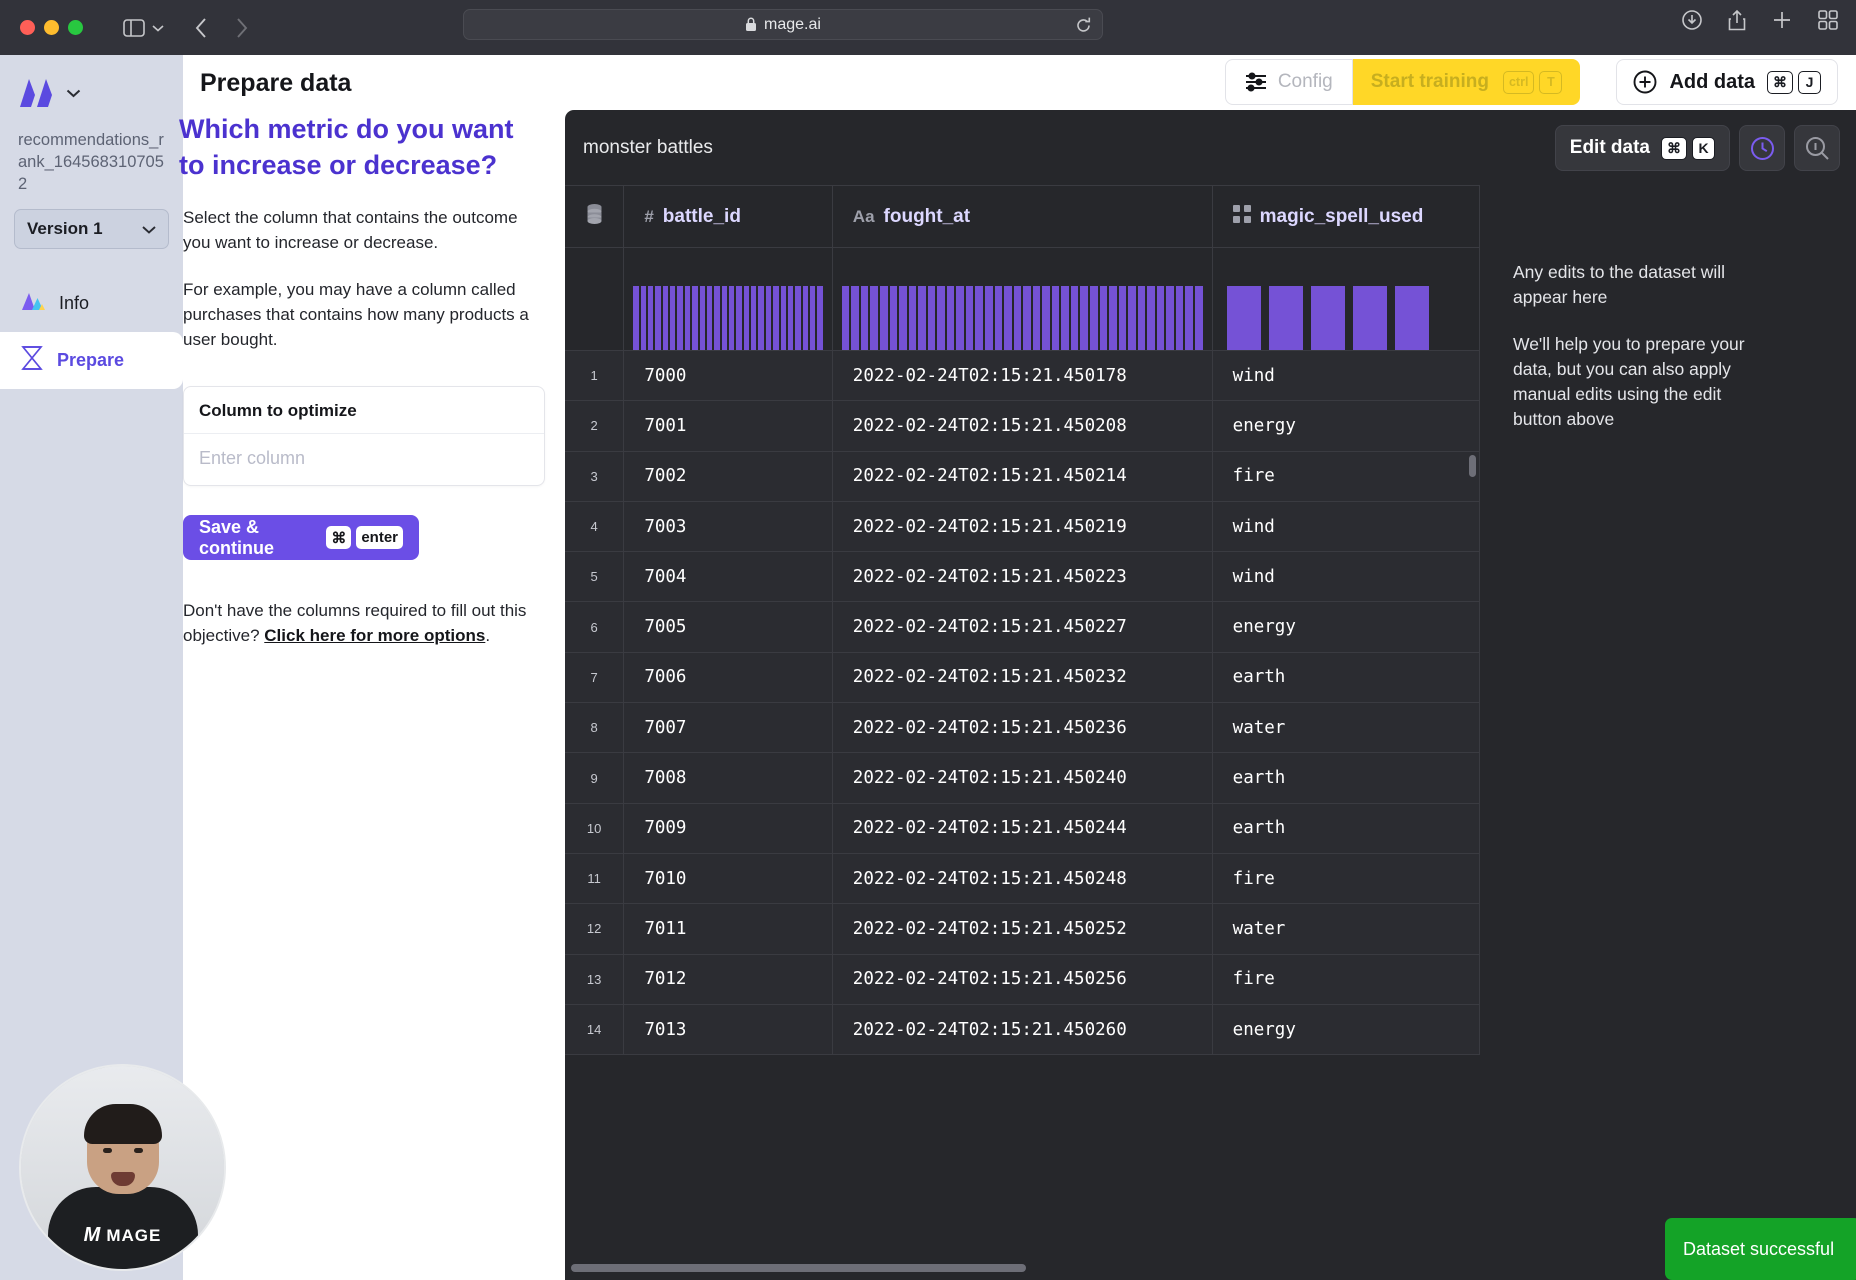 Image resolution: width=1856 pixels, height=1280 pixels. I want to click on cell-magic-spell-used: wind, so click(1346, 376).